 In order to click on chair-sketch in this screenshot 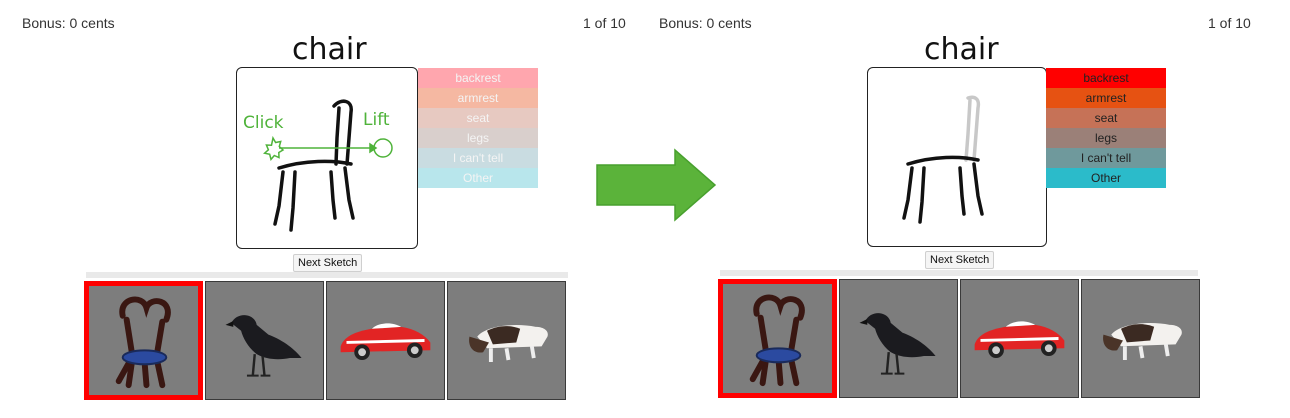, I will do `click(943, 159)`.